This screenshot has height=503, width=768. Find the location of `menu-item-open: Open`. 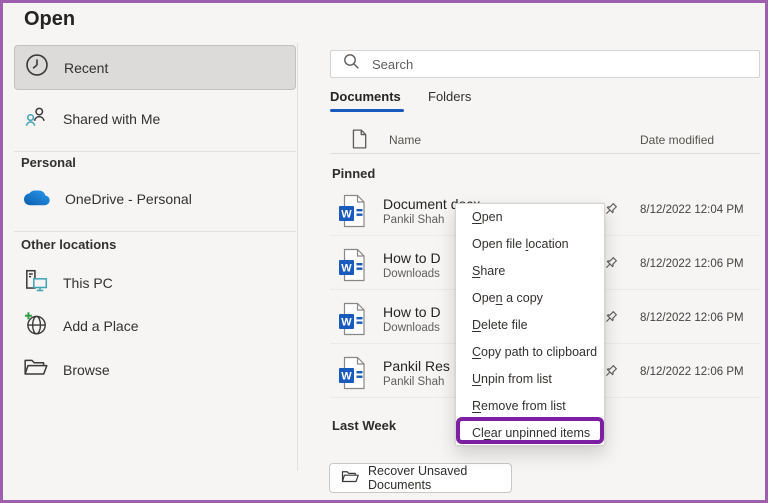

menu-item-open: Open is located at coordinates (530, 217).